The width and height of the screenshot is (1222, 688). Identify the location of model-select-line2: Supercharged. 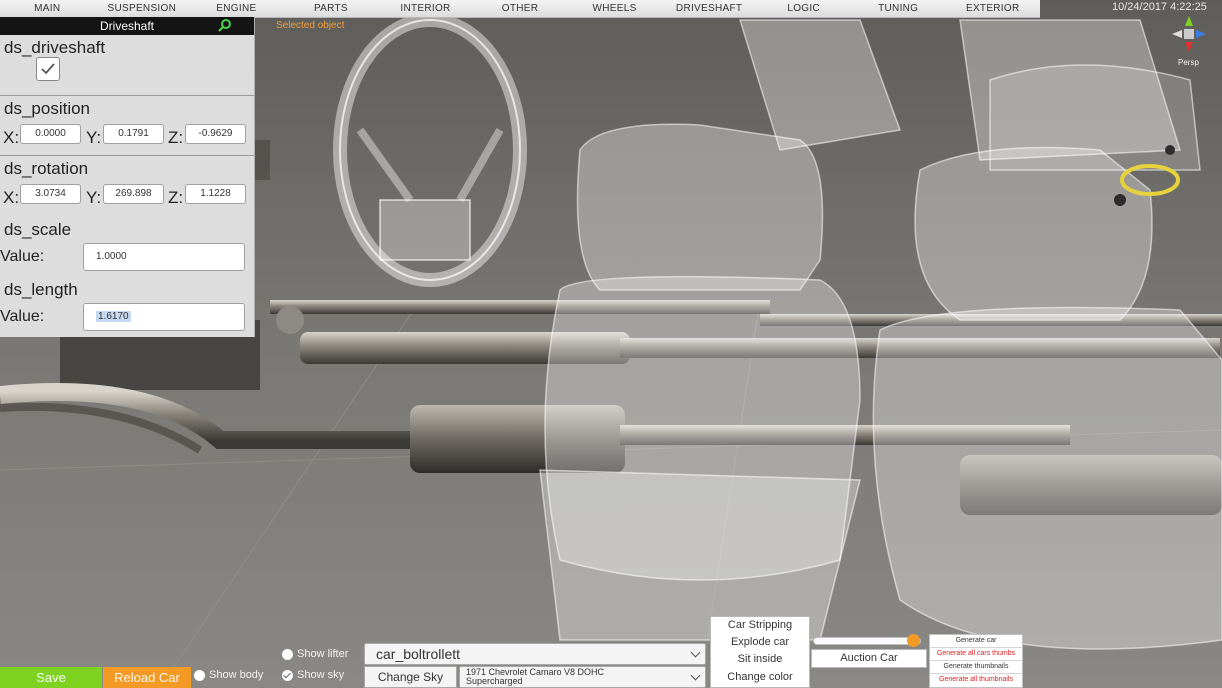
(494, 681).